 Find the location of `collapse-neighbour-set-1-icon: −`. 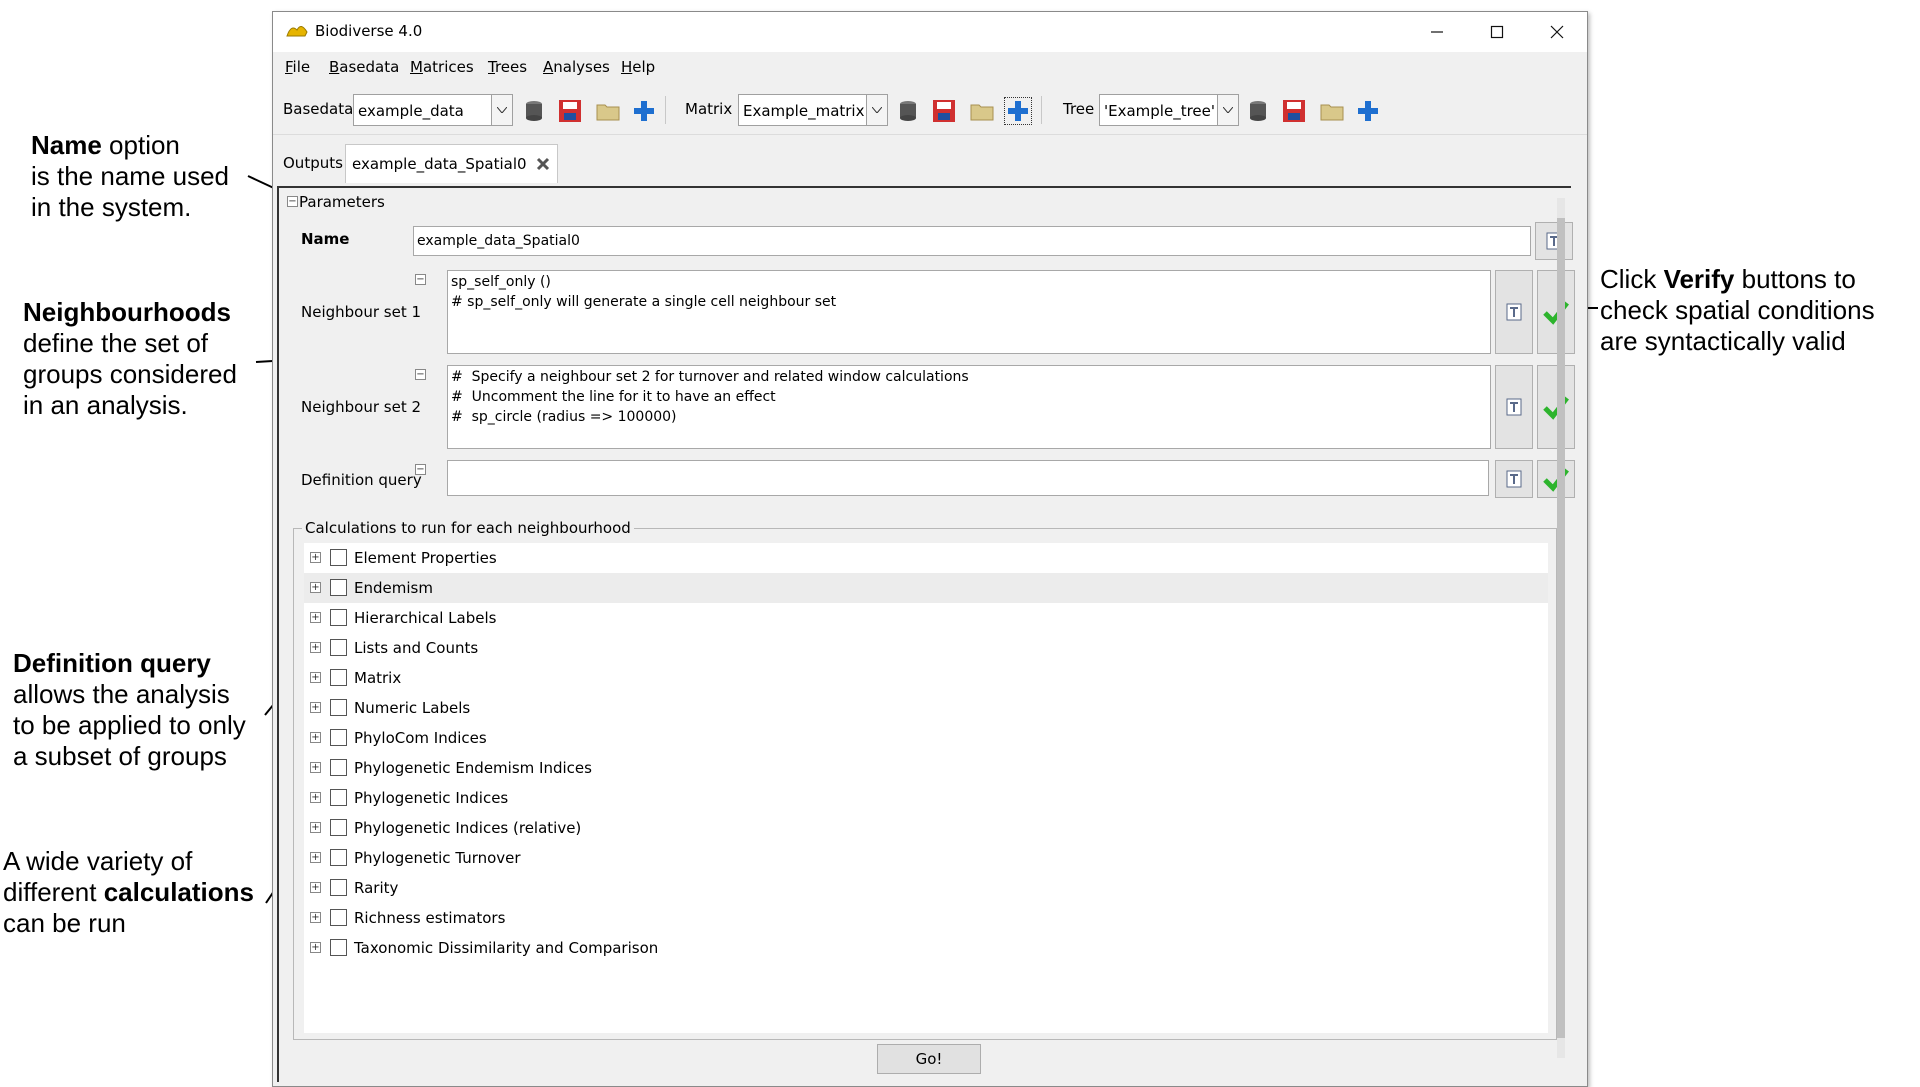

collapse-neighbour-set-1-icon: − is located at coordinates (420, 279).